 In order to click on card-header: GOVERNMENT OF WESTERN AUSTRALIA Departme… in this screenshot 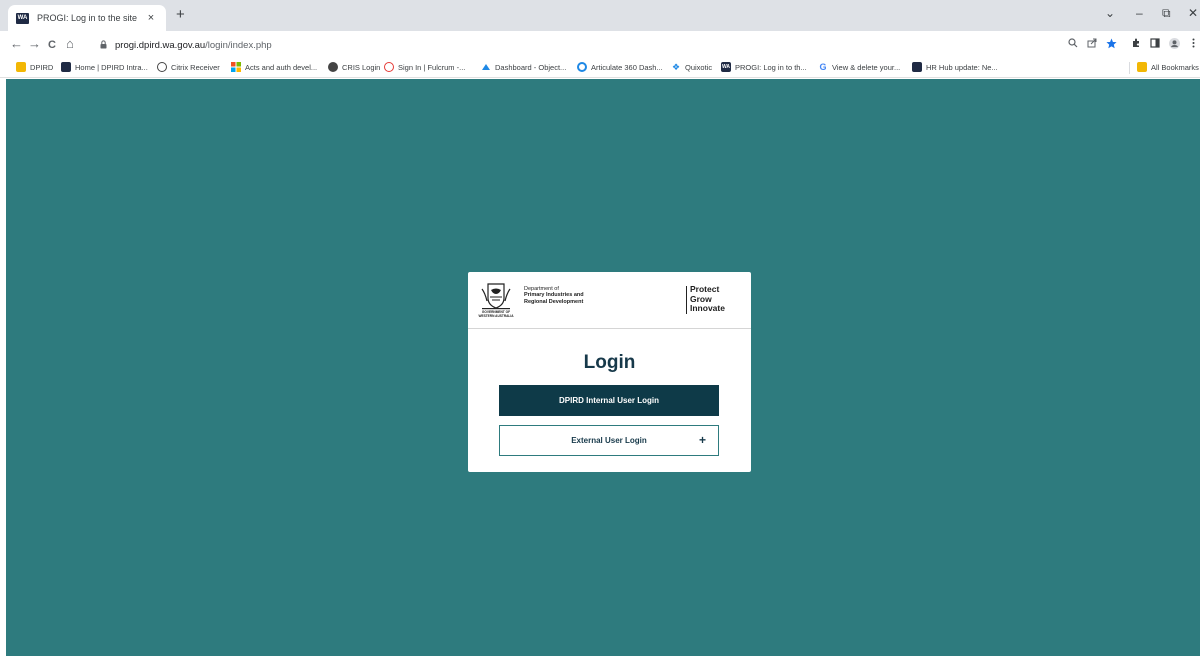, I will do `click(609, 300)`.